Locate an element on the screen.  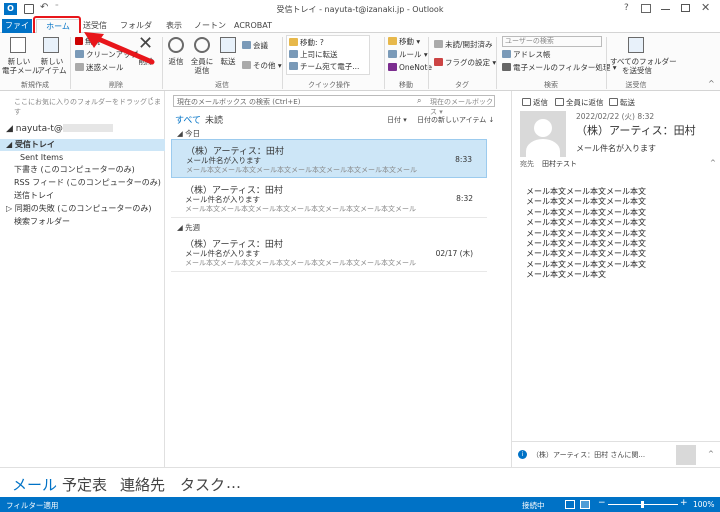
onenote-button: OneNote is located at coordinates (410, 67).